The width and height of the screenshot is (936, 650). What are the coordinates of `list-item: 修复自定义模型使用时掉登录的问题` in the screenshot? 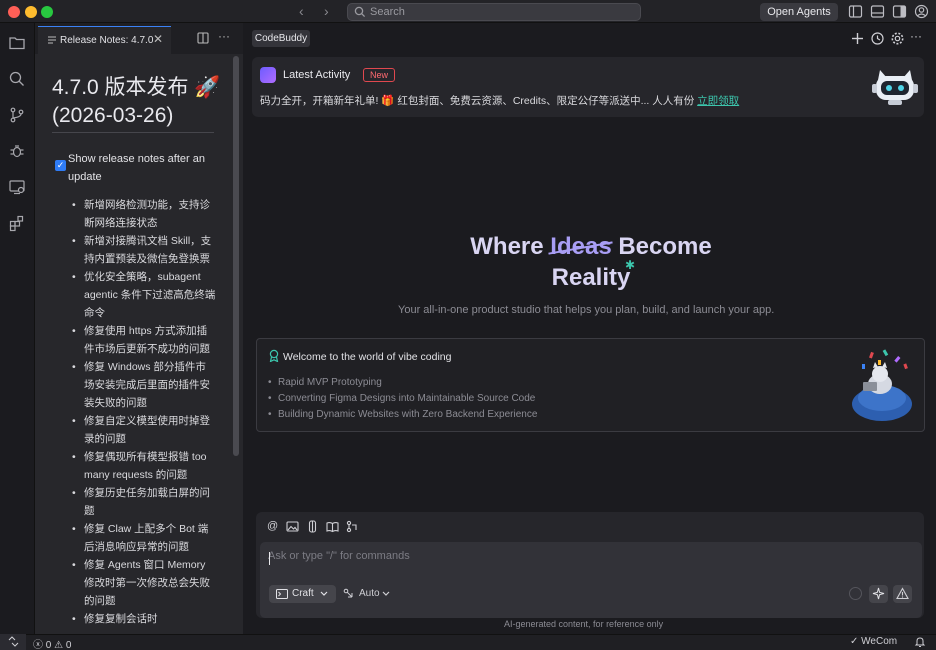 It's located at (143, 430).